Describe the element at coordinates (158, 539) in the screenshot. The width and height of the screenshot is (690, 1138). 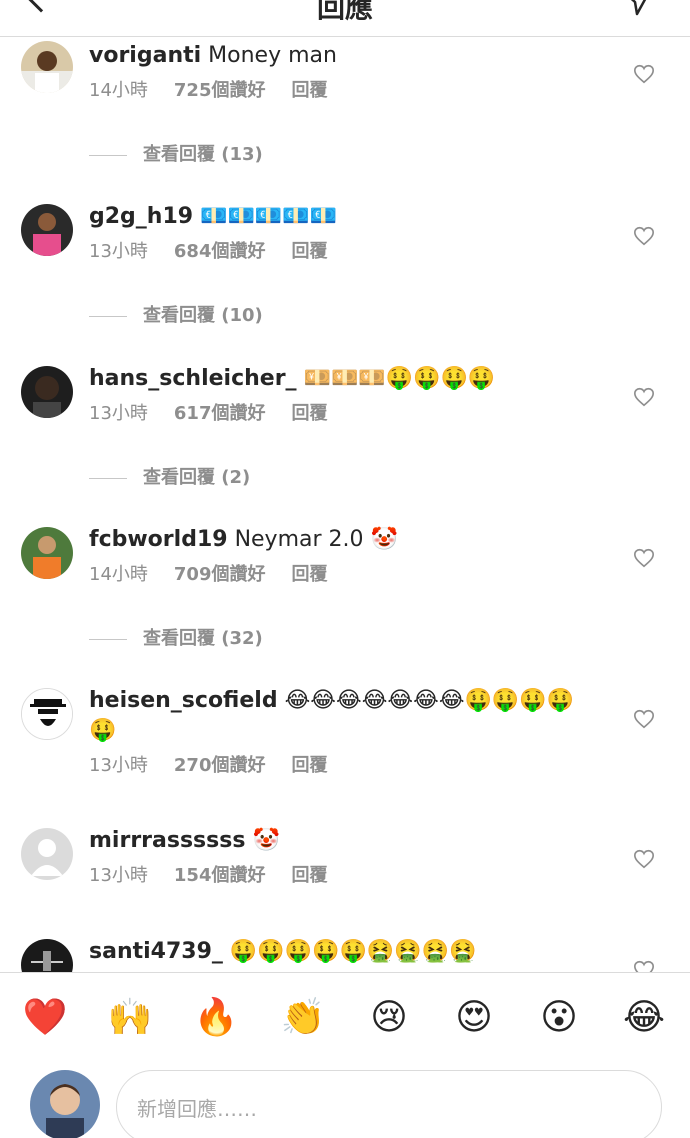
I see `comment-username: fcbworld19` at that location.